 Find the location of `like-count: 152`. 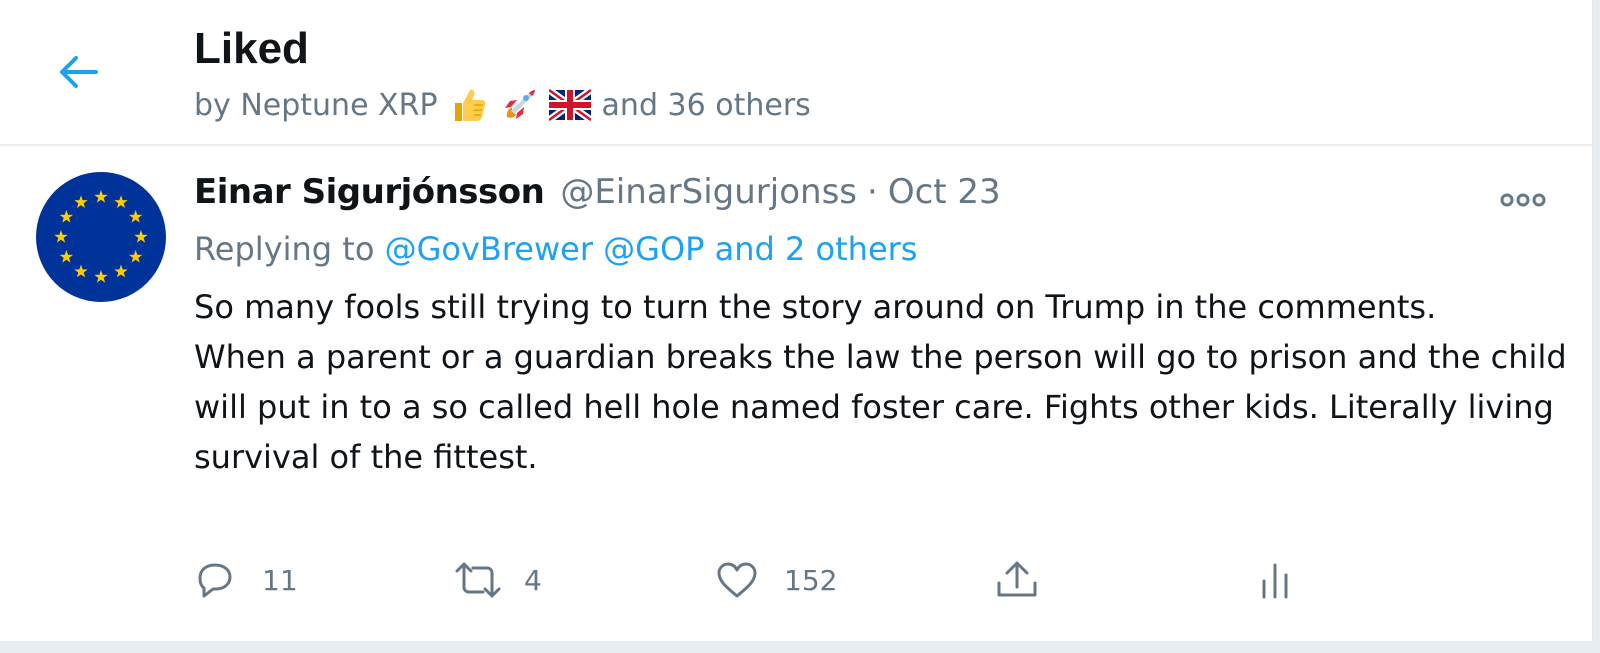

like-count: 152 is located at coordinates (811, 580).